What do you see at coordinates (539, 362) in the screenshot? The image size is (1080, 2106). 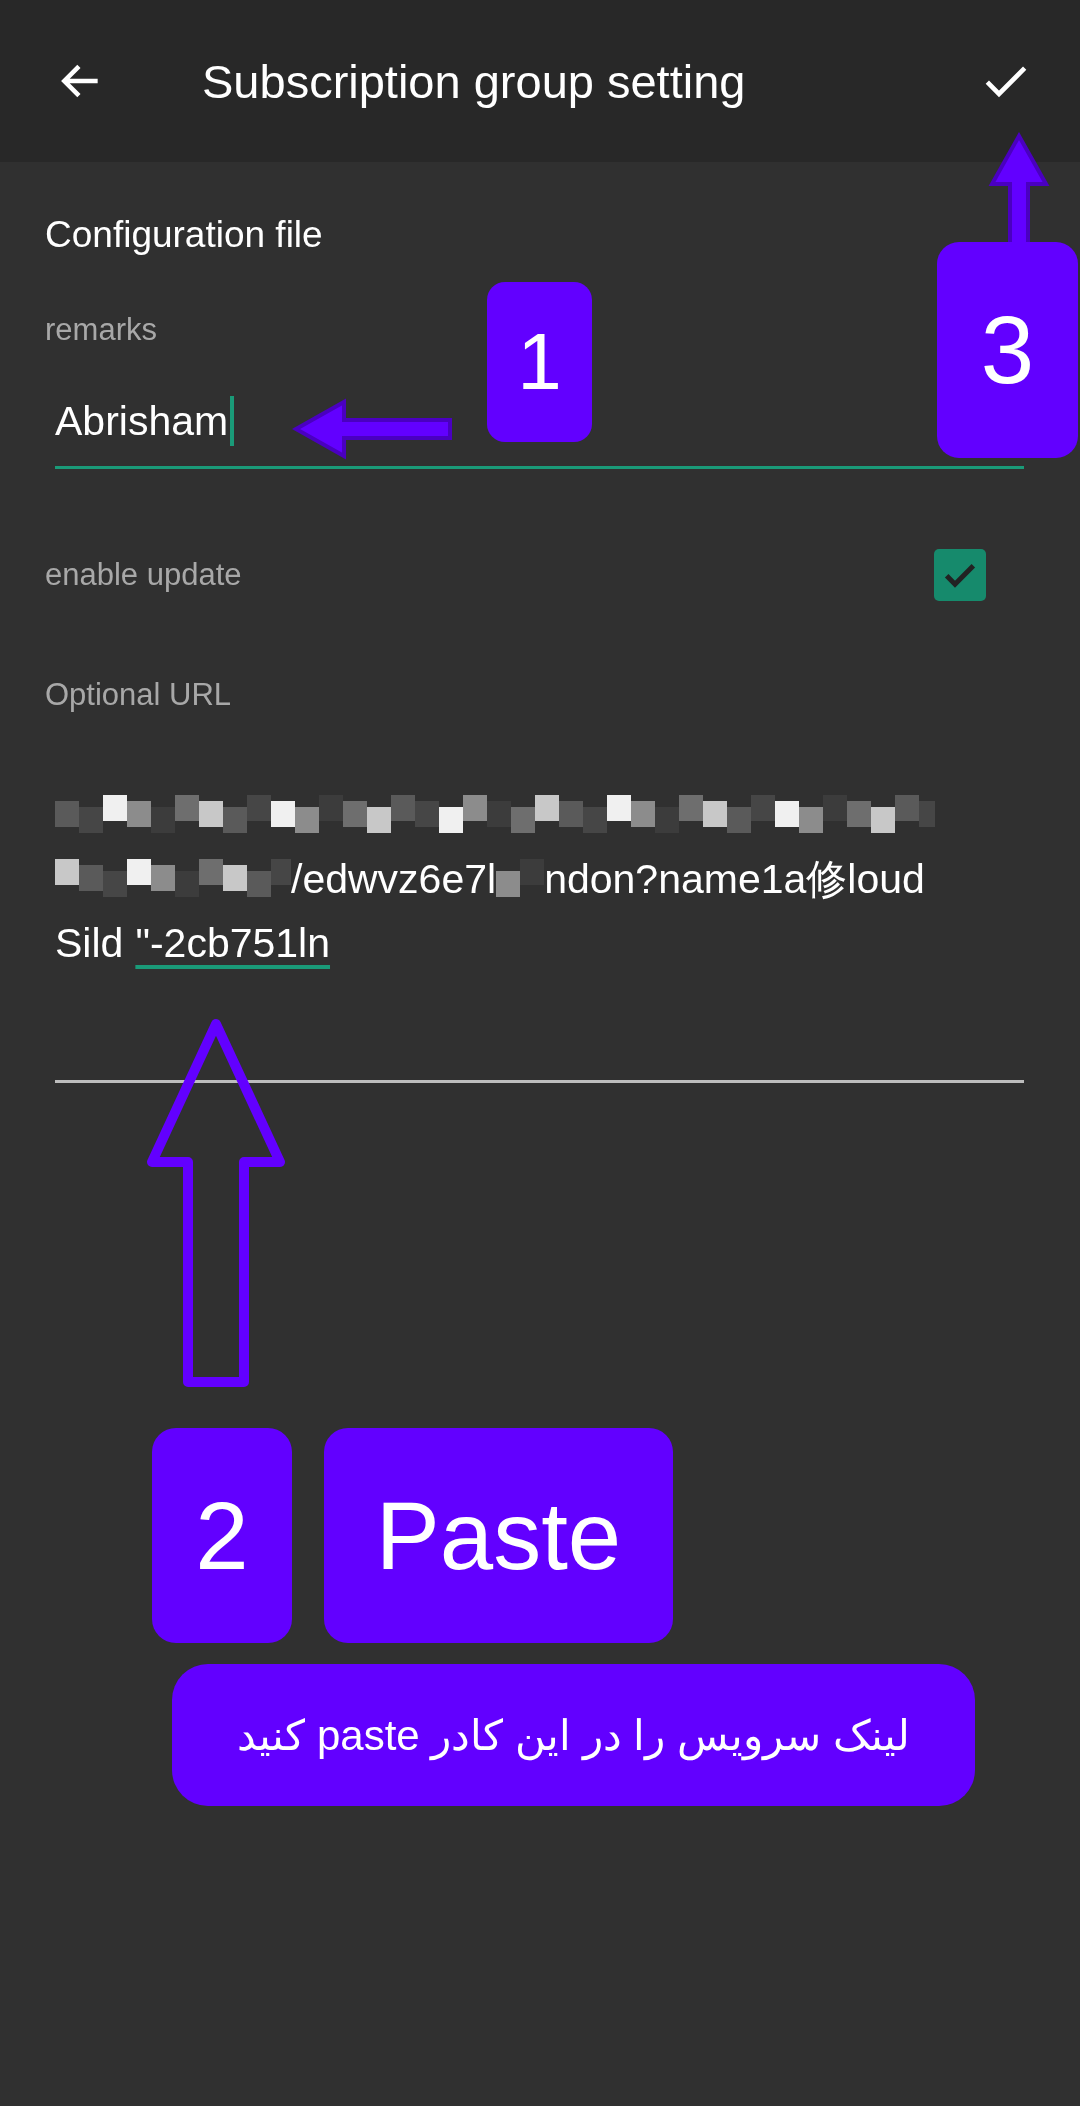 I see `callout-label: 1` at bounding box center [539, 362].